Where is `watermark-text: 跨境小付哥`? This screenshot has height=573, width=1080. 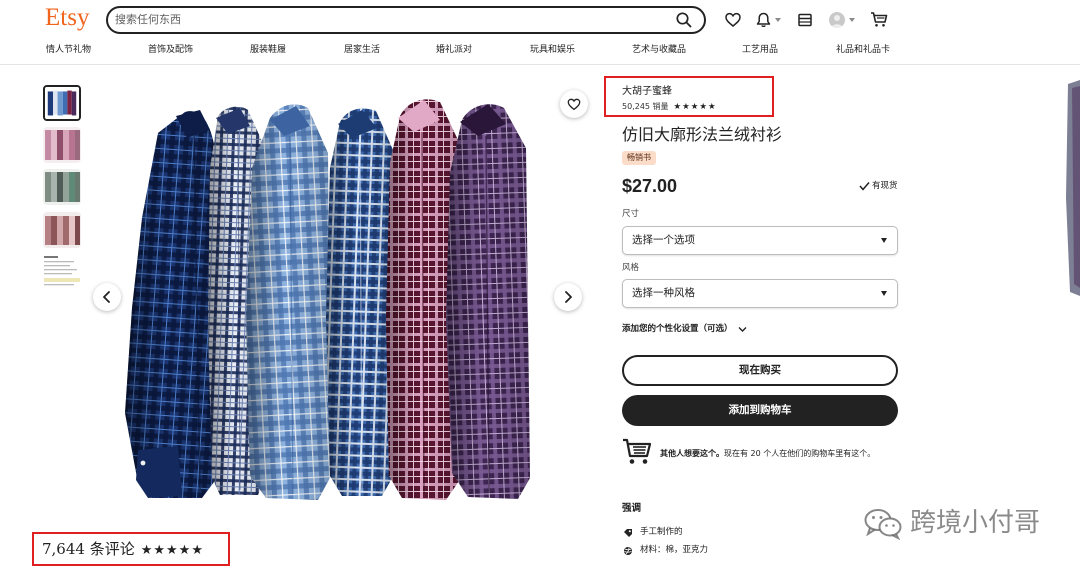 watermark-text: 跨境小付哥 is located at coordinates (975, 523).